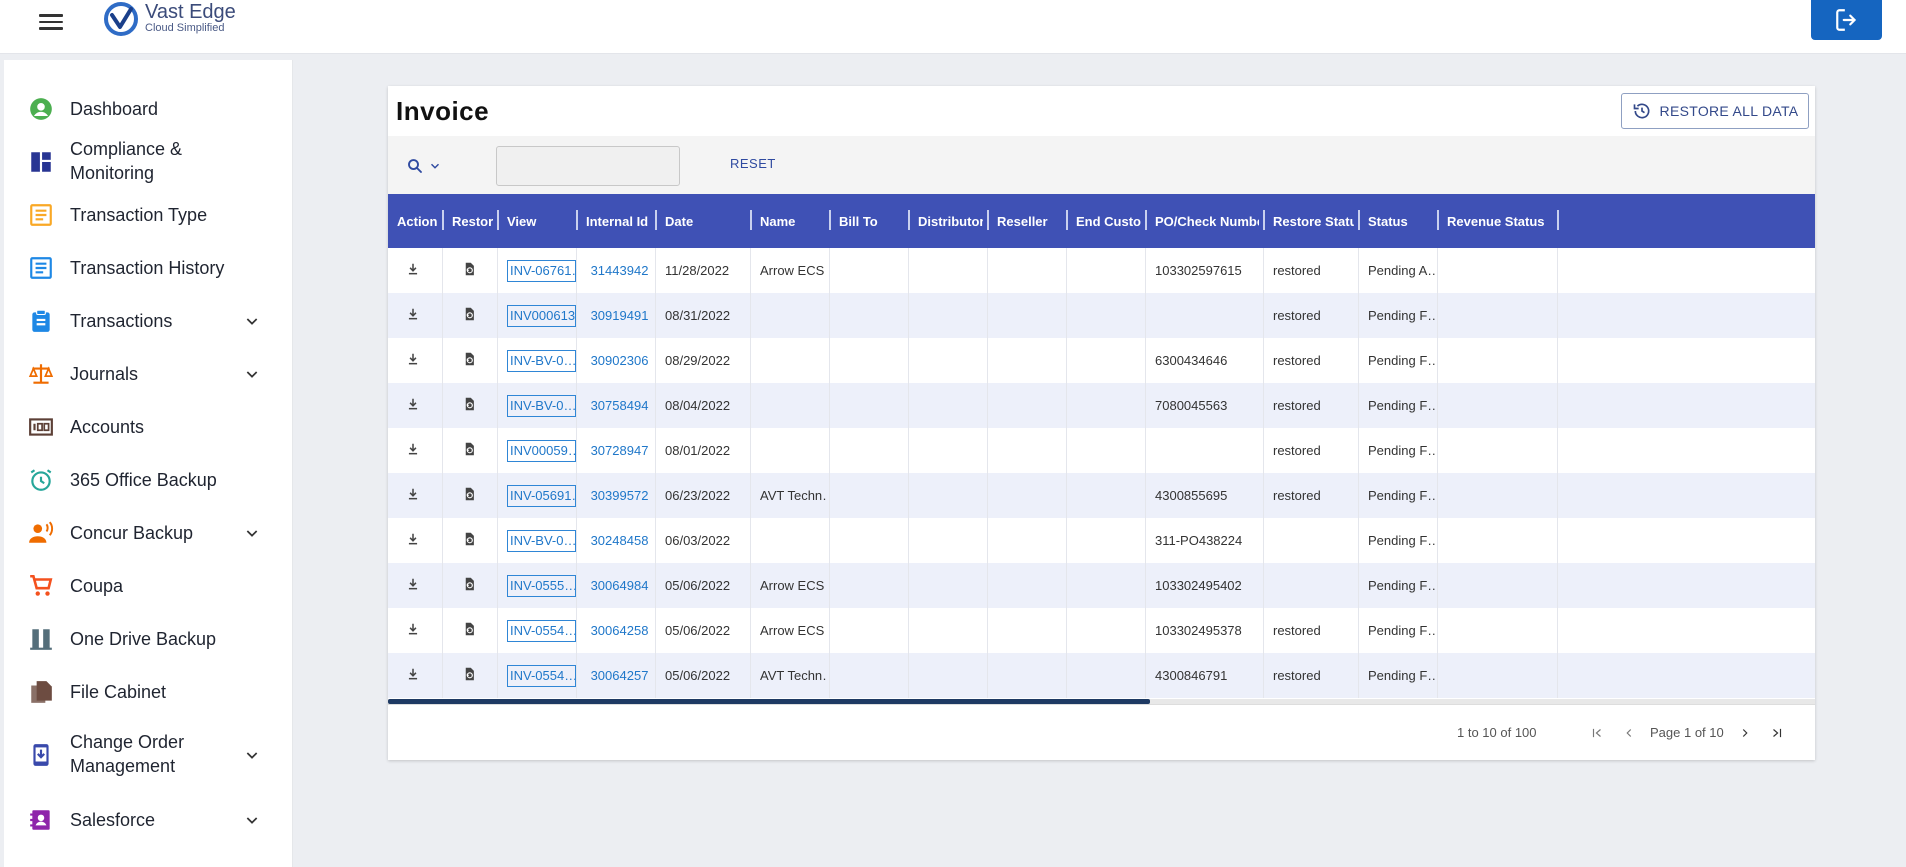 Image resolution: width=1906 pixels, height=867 pixels. Describe the element at coordinates (148, 820) in the screenshot. I see `sidebar-item-salesforce: Salesforce` at that location.